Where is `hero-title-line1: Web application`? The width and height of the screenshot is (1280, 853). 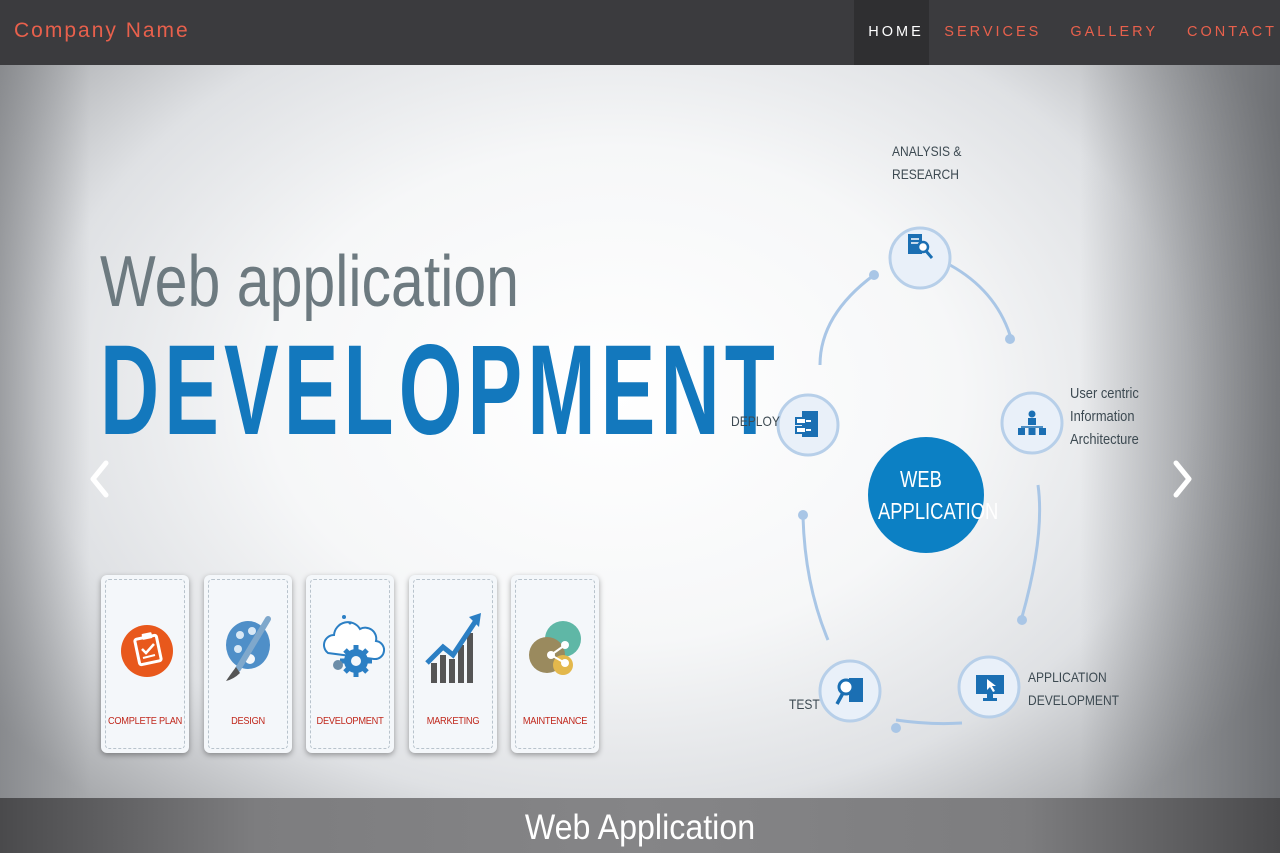 hero-title-line1: Web application is located at coordinates (310, 282).